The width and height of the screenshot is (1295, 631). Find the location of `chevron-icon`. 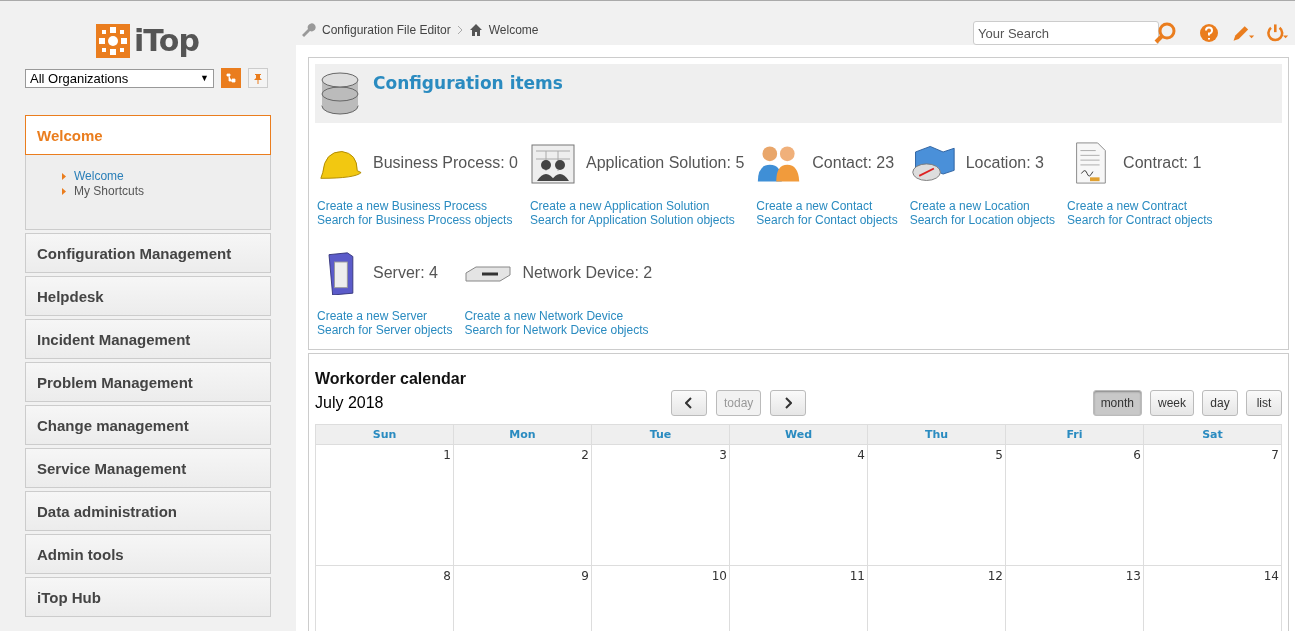

chevron-icon is located at coordinates (459, 30).